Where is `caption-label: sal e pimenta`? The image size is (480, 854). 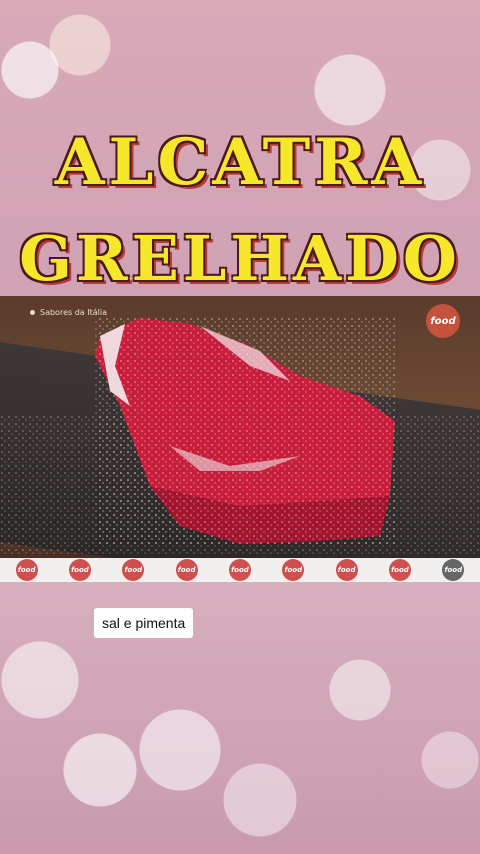 caption-label: sal e pimenta is located at coordinates (144, 623).